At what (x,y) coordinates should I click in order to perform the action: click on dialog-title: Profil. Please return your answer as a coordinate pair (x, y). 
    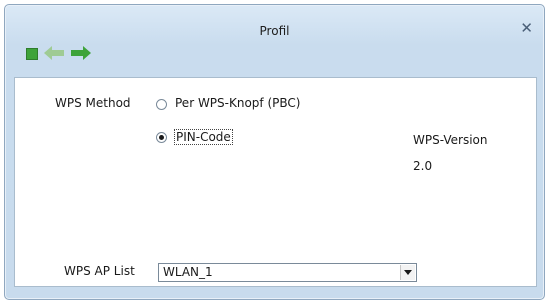
    Looking at the image, I should click on (274, 31).